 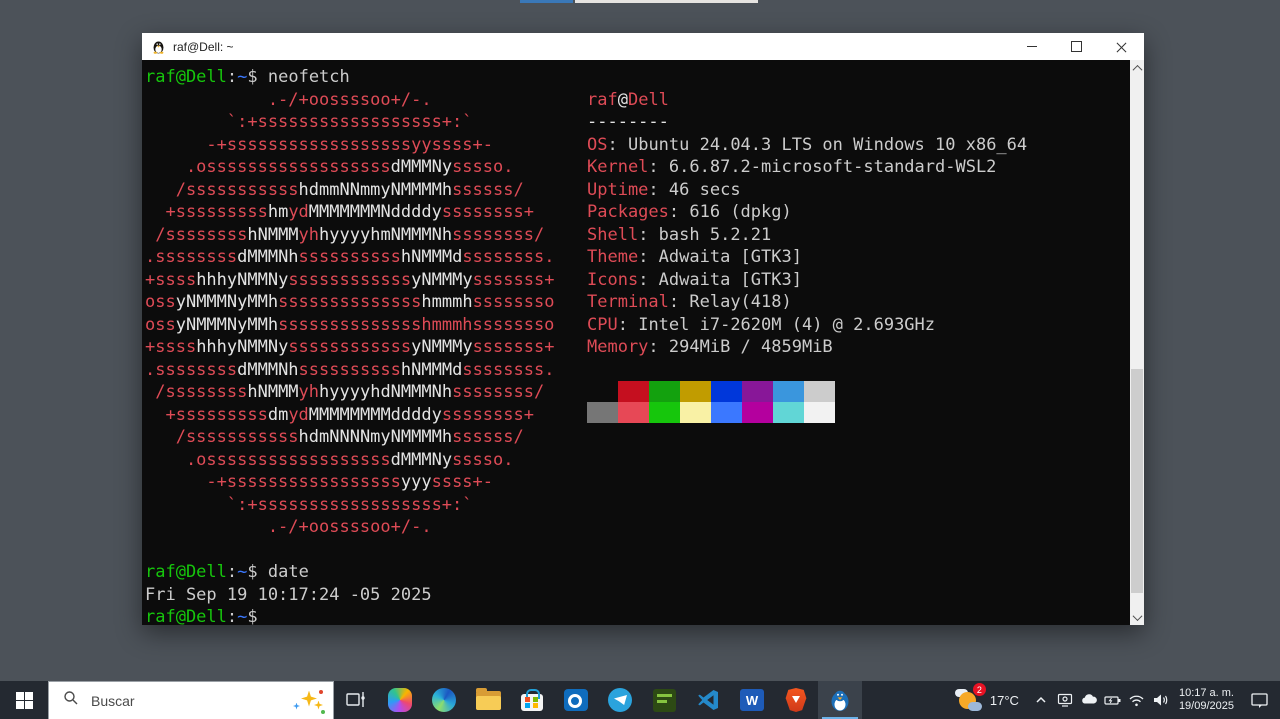 What do you see at coordinates (444, 700) in the screenshot?
I see `edge-icon` at bounding box center [444, 700].